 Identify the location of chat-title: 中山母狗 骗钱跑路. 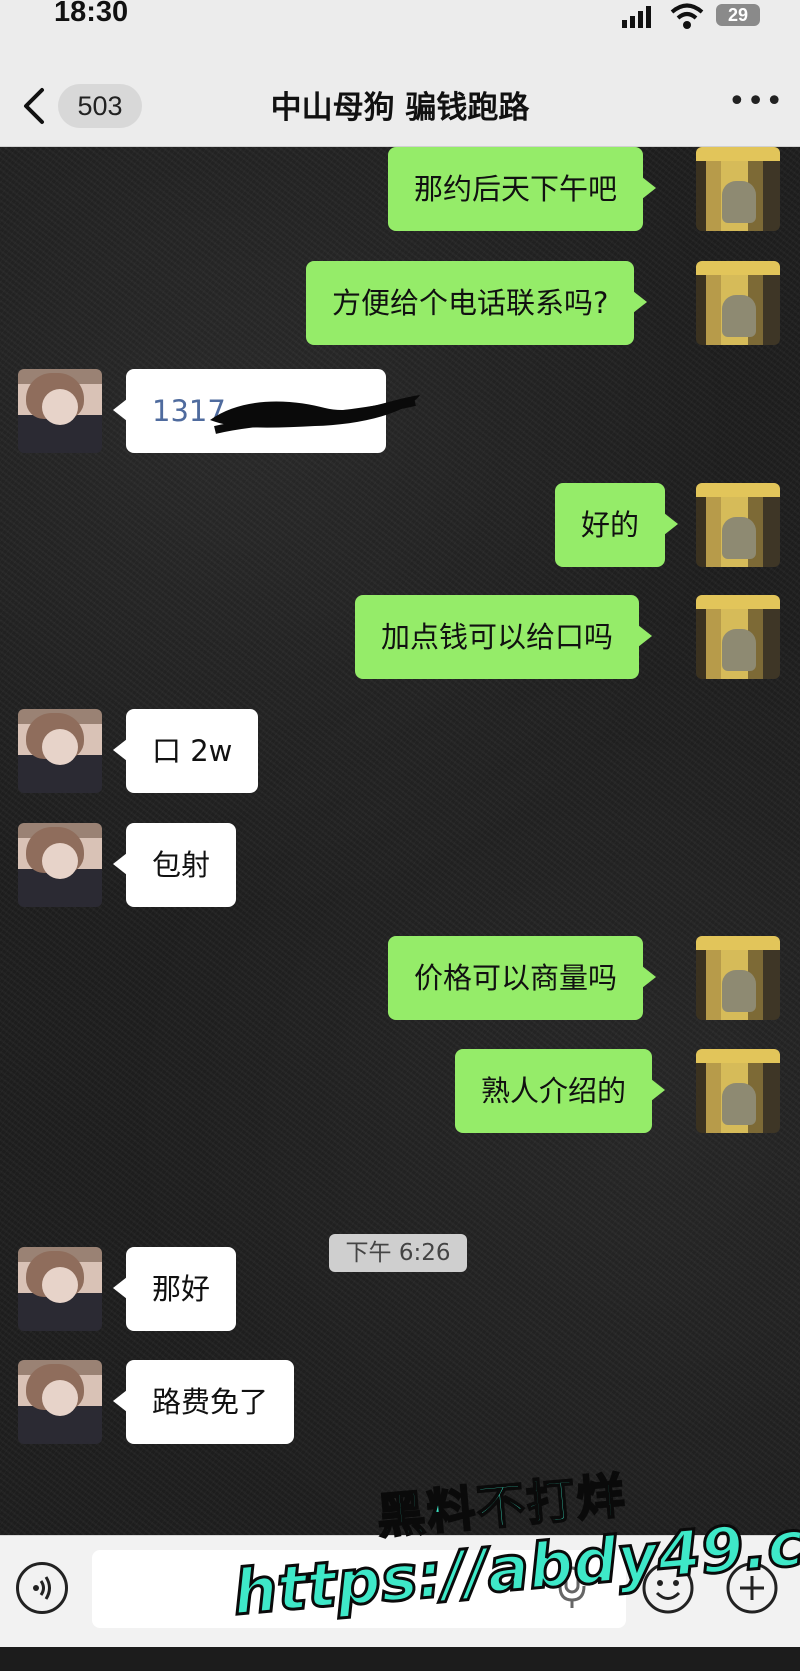
(400, 108).